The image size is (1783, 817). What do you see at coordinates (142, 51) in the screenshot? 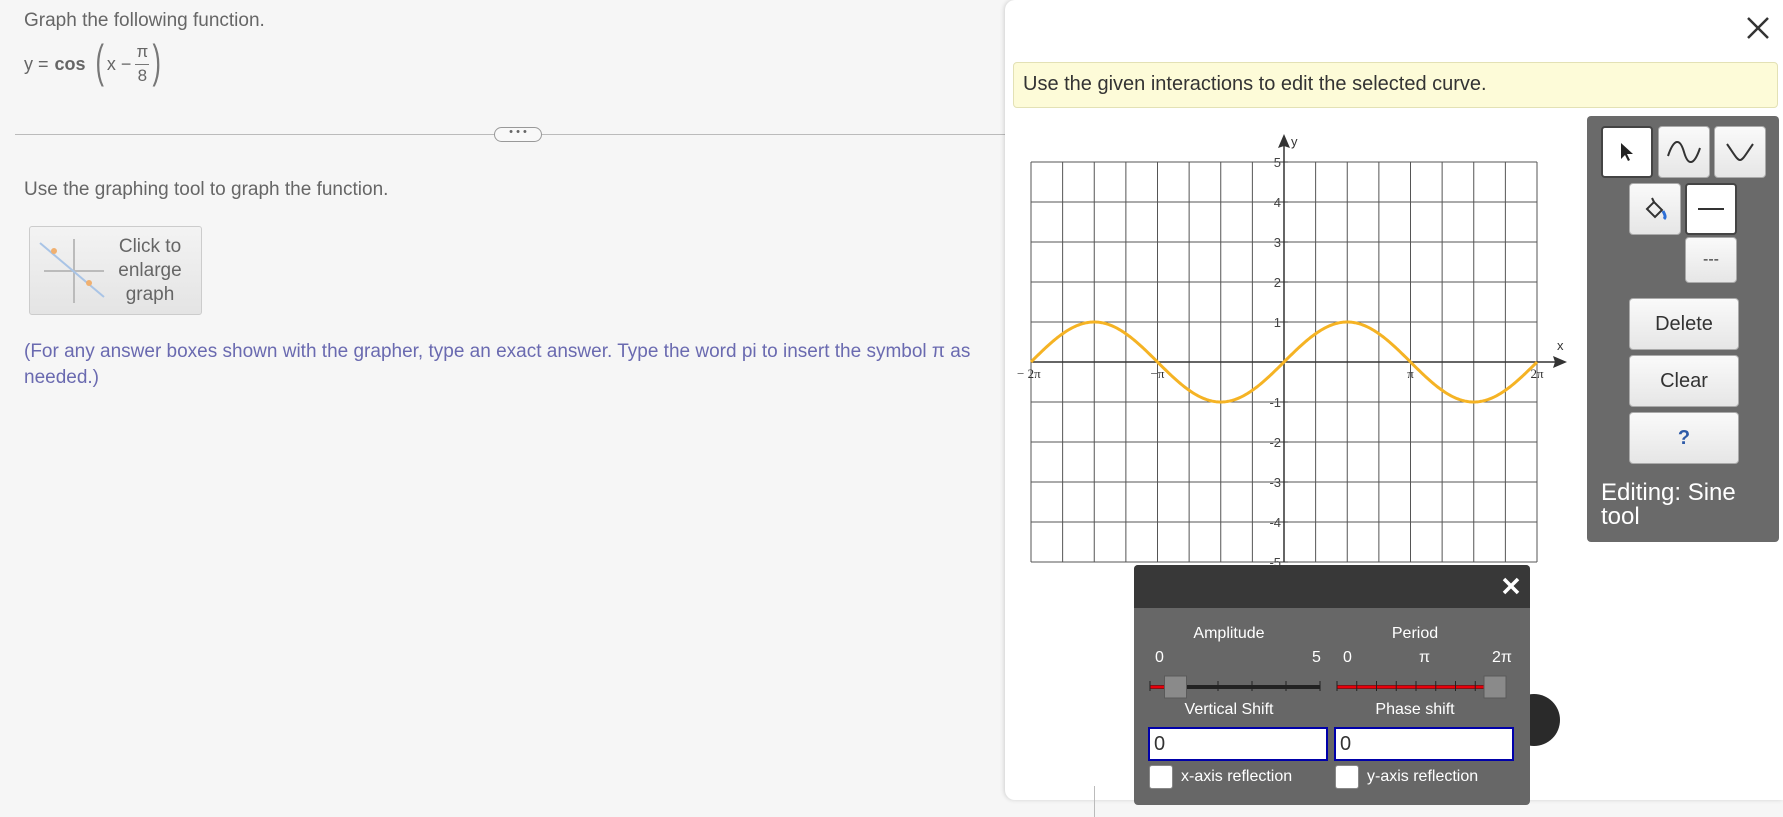
I see `fraction-numerator: π` at bounding box center [142, 51].